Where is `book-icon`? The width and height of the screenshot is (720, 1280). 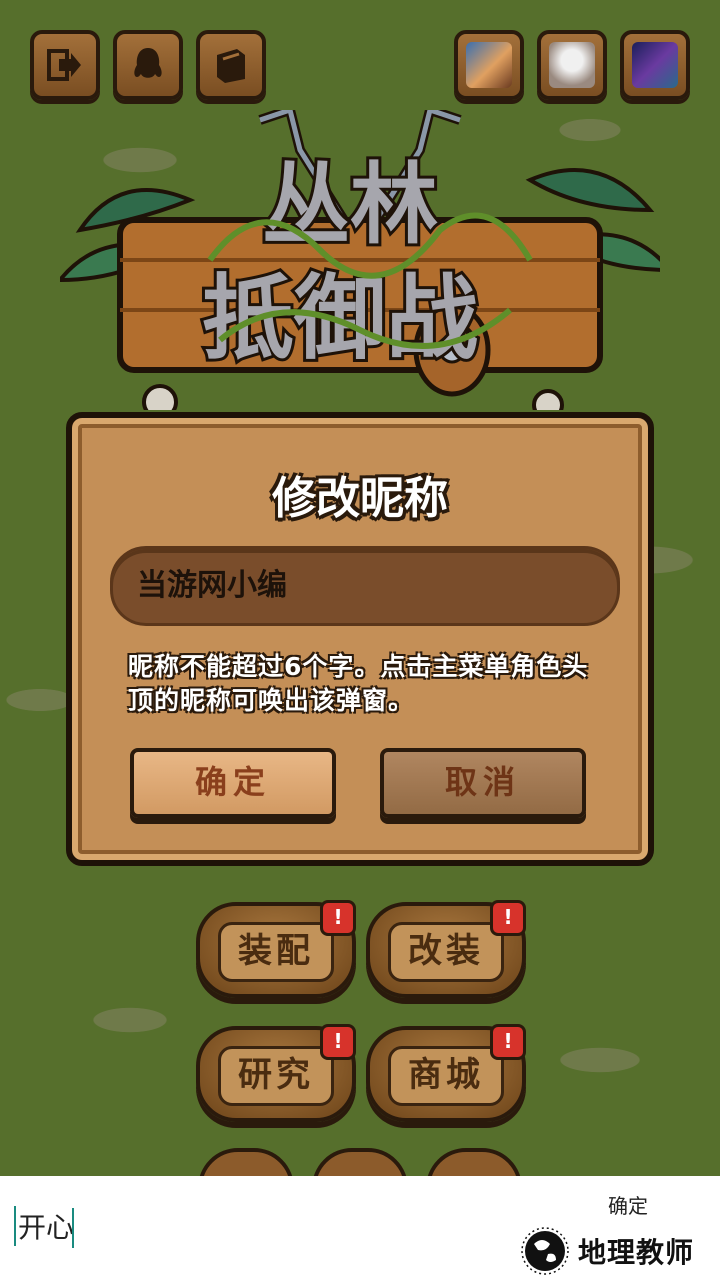 book-icon is located at coordinates (231, 66).